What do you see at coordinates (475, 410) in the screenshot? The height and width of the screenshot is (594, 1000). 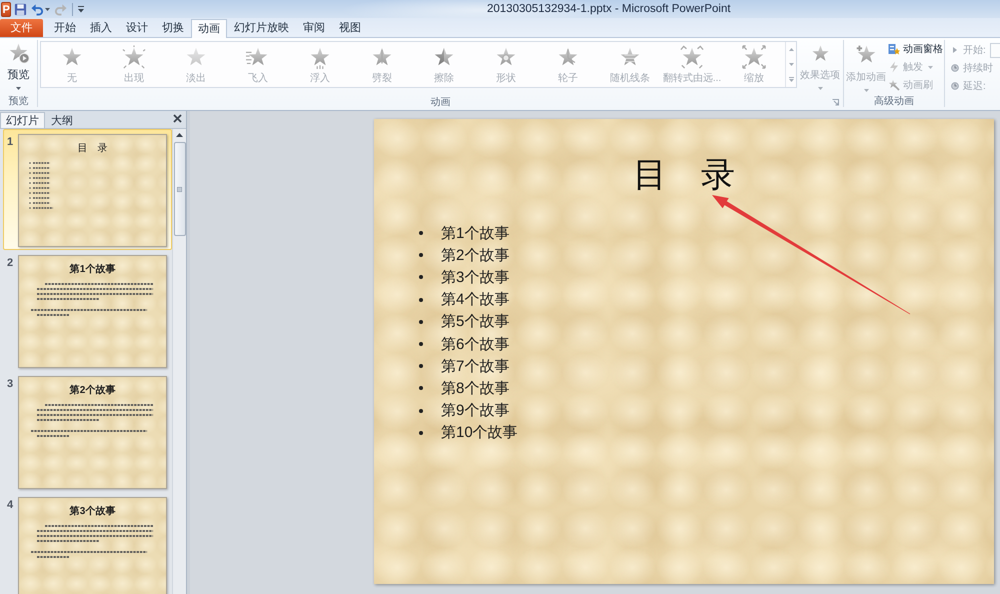 I see `bullet-text: 第9个故事` at bounding box center [475, 410].